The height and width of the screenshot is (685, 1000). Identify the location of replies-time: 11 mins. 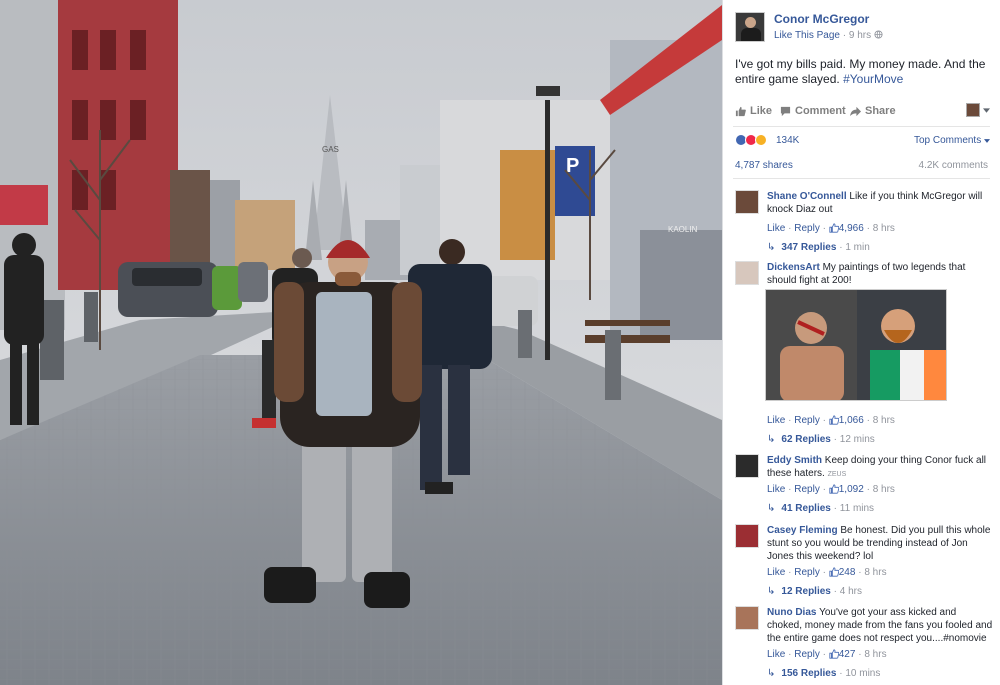
(857, 508).